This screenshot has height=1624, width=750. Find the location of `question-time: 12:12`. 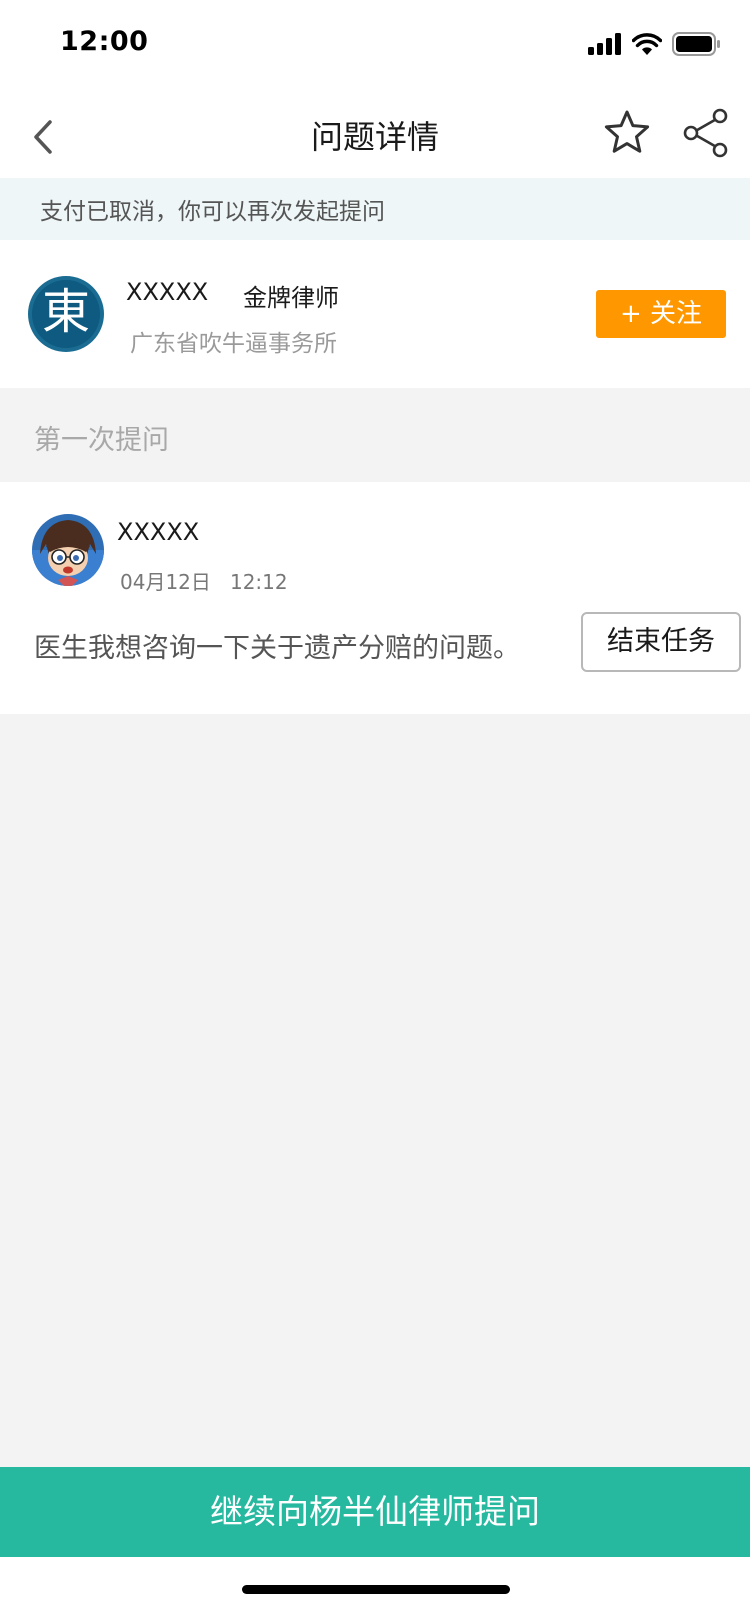

question-time: 12:12 is located at coordinates (258, 582).